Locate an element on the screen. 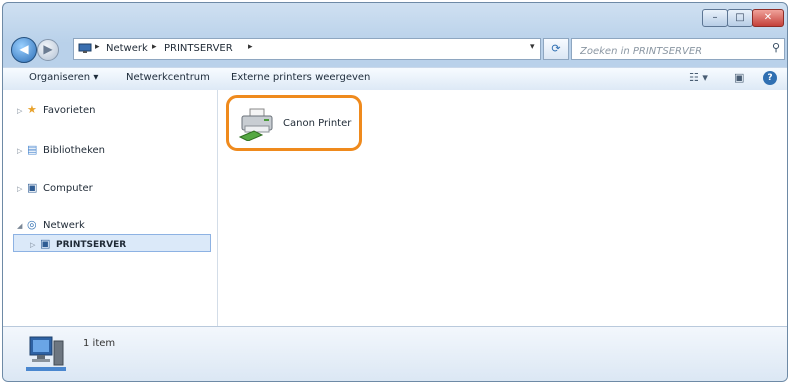 Image resolution: width=790 pixels, height=383 pixels. nav-label: Favorieten is located at coordinates (69, 110).